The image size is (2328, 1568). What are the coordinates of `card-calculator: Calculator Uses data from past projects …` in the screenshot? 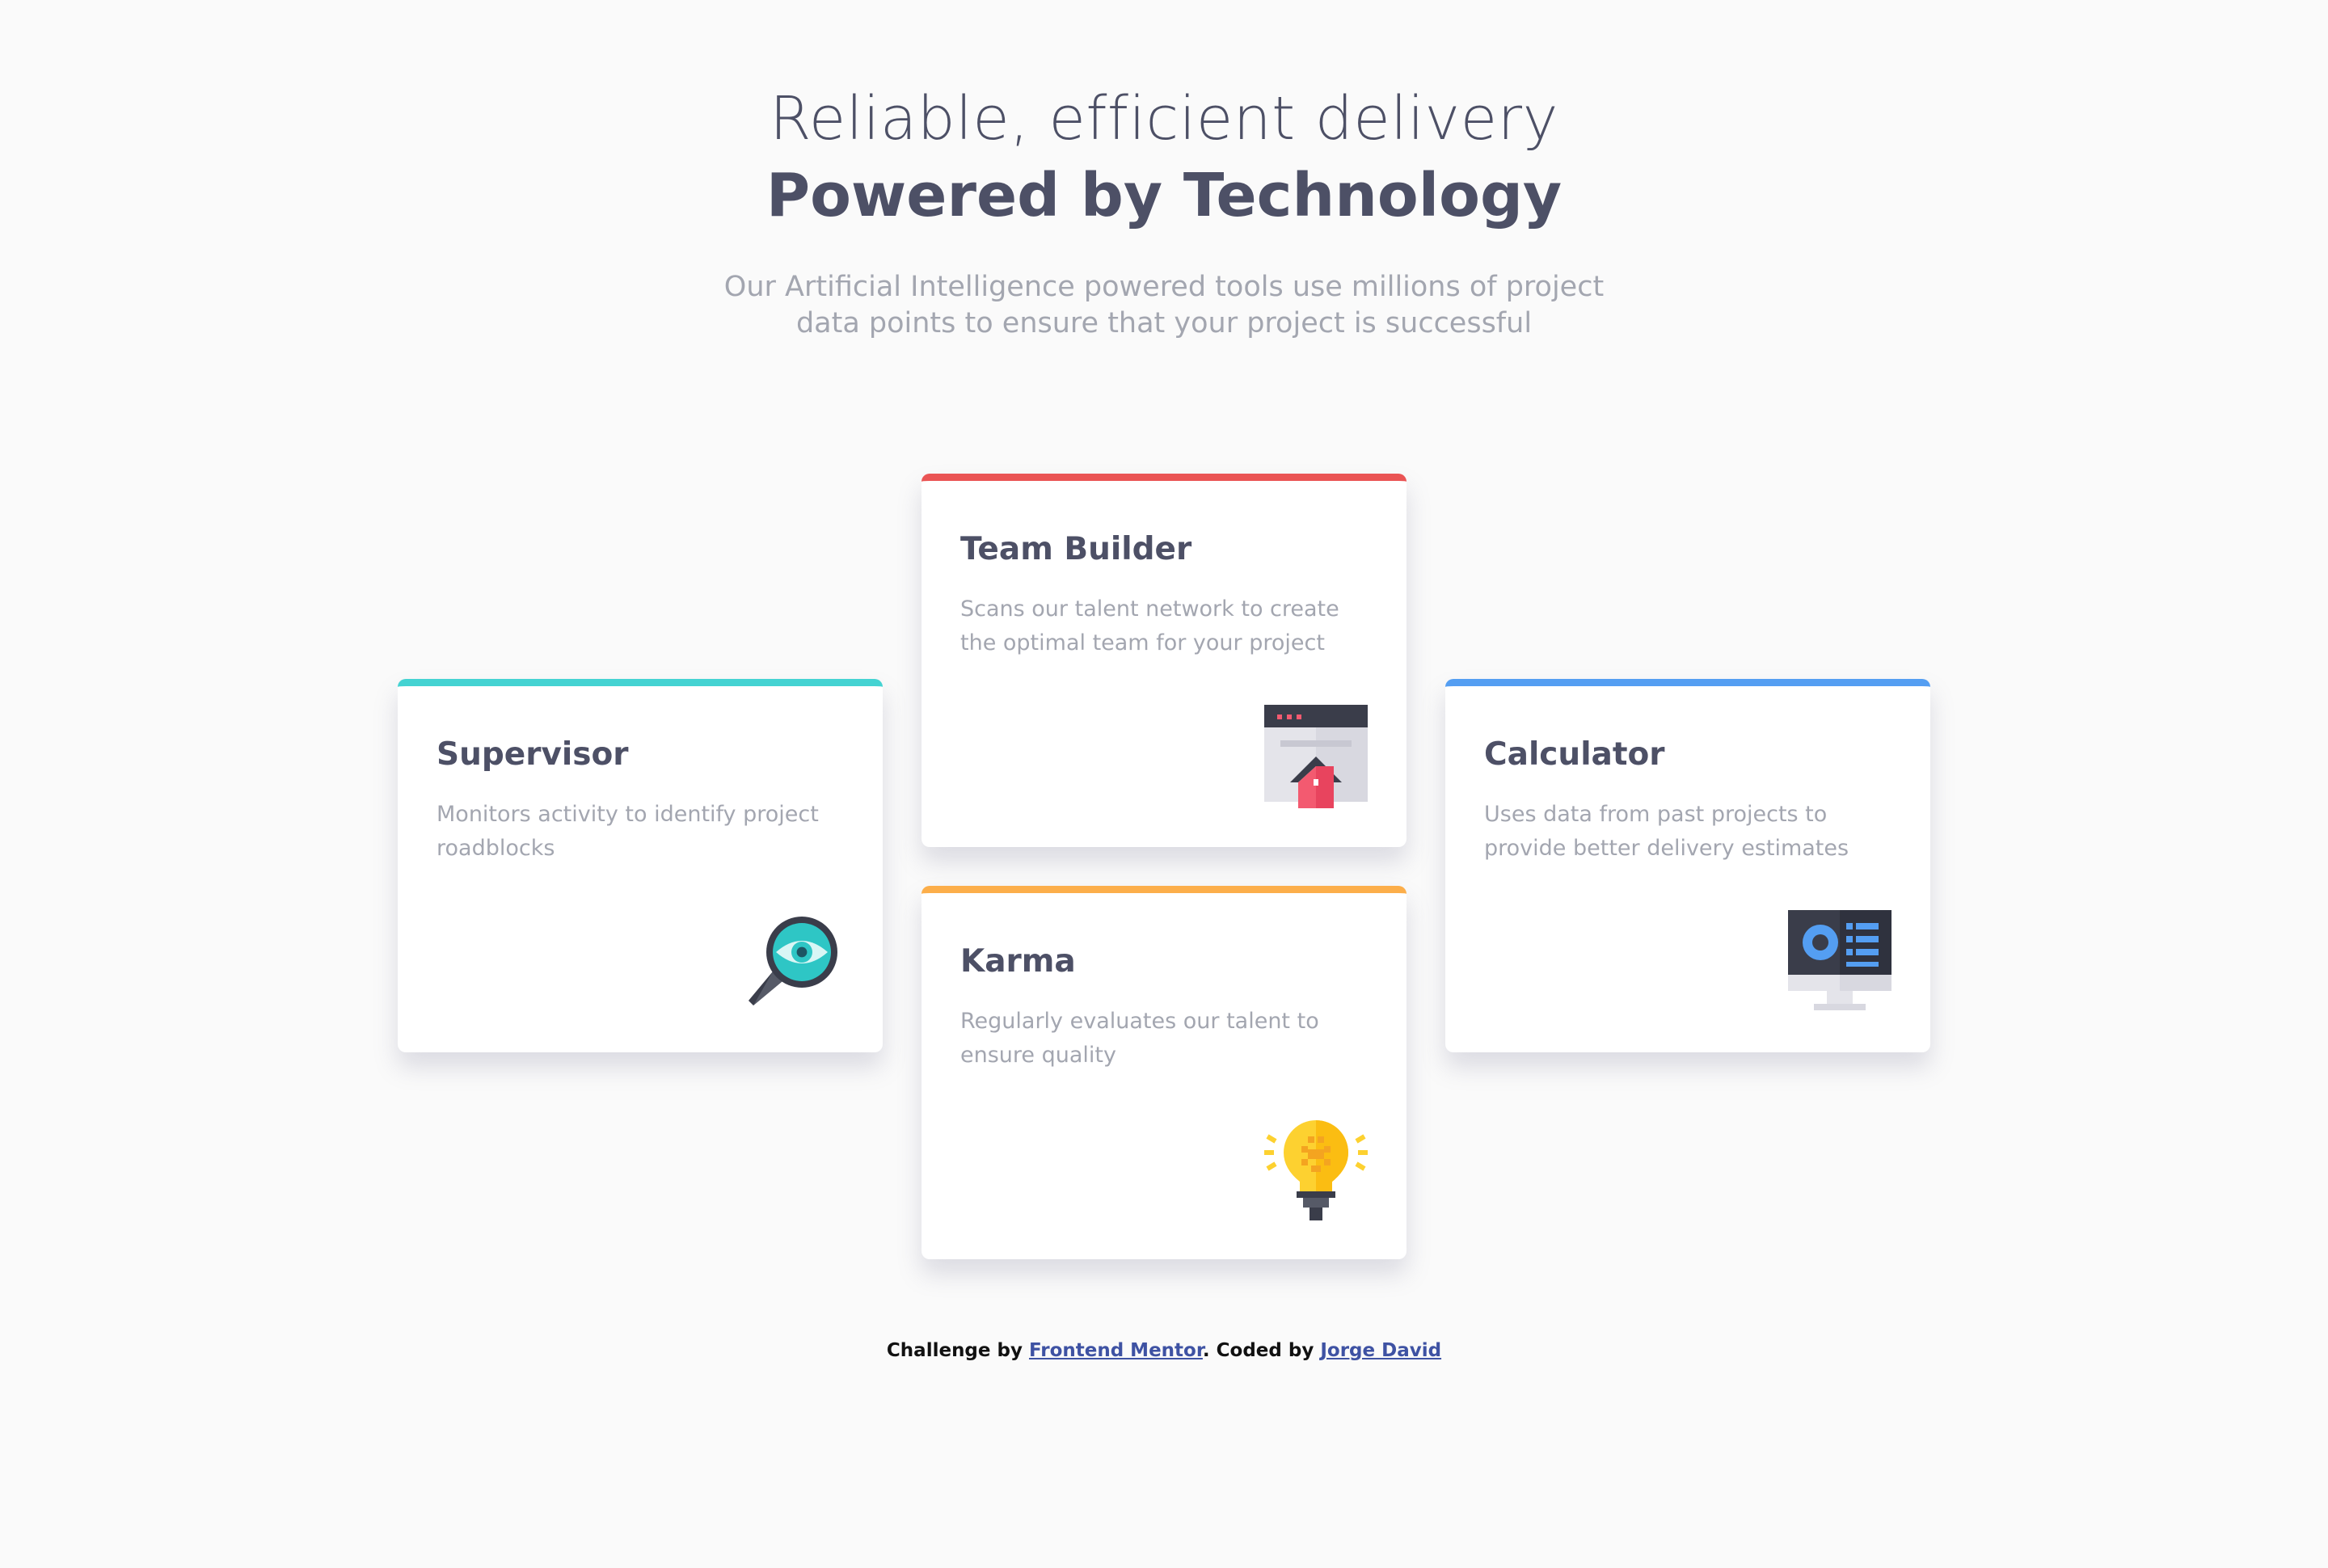 It's located at (1687, 865).